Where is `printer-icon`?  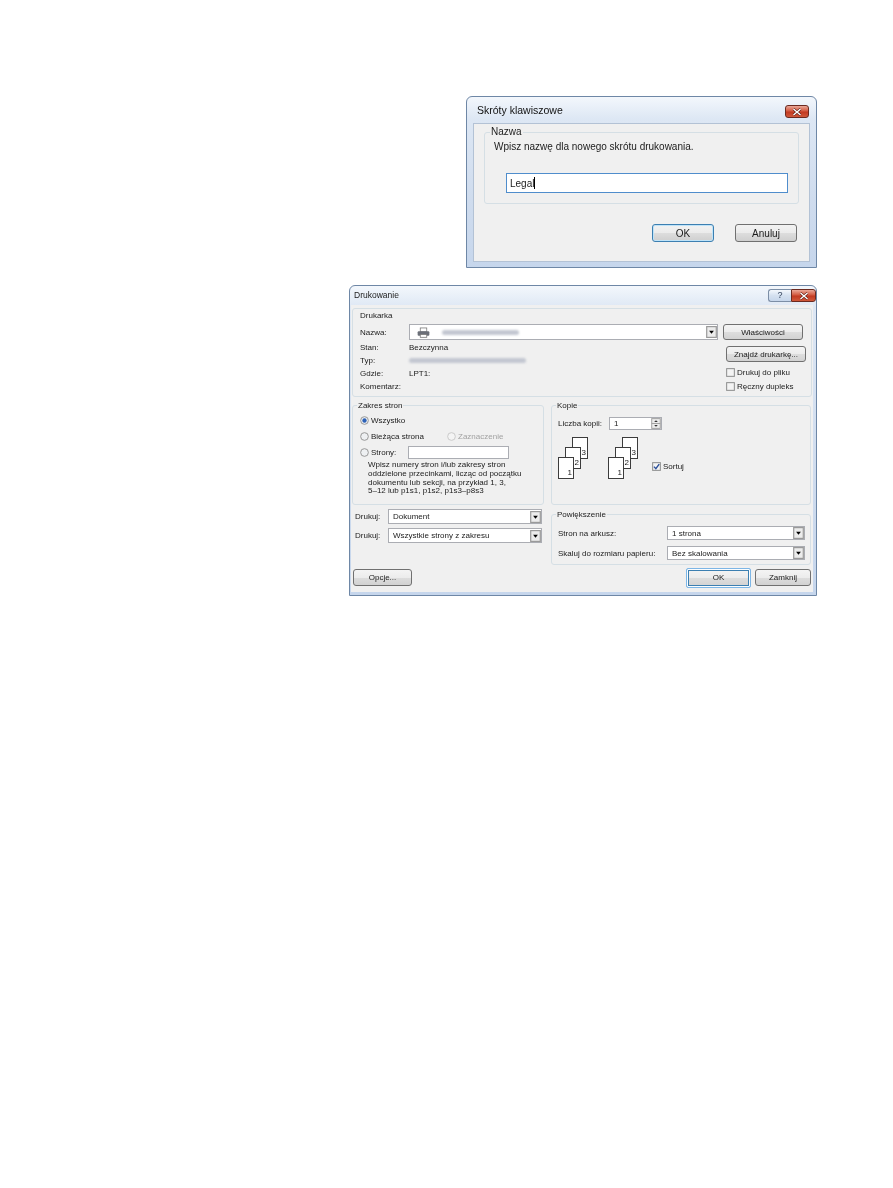
printer-icon is located at coordinates (423, 332).